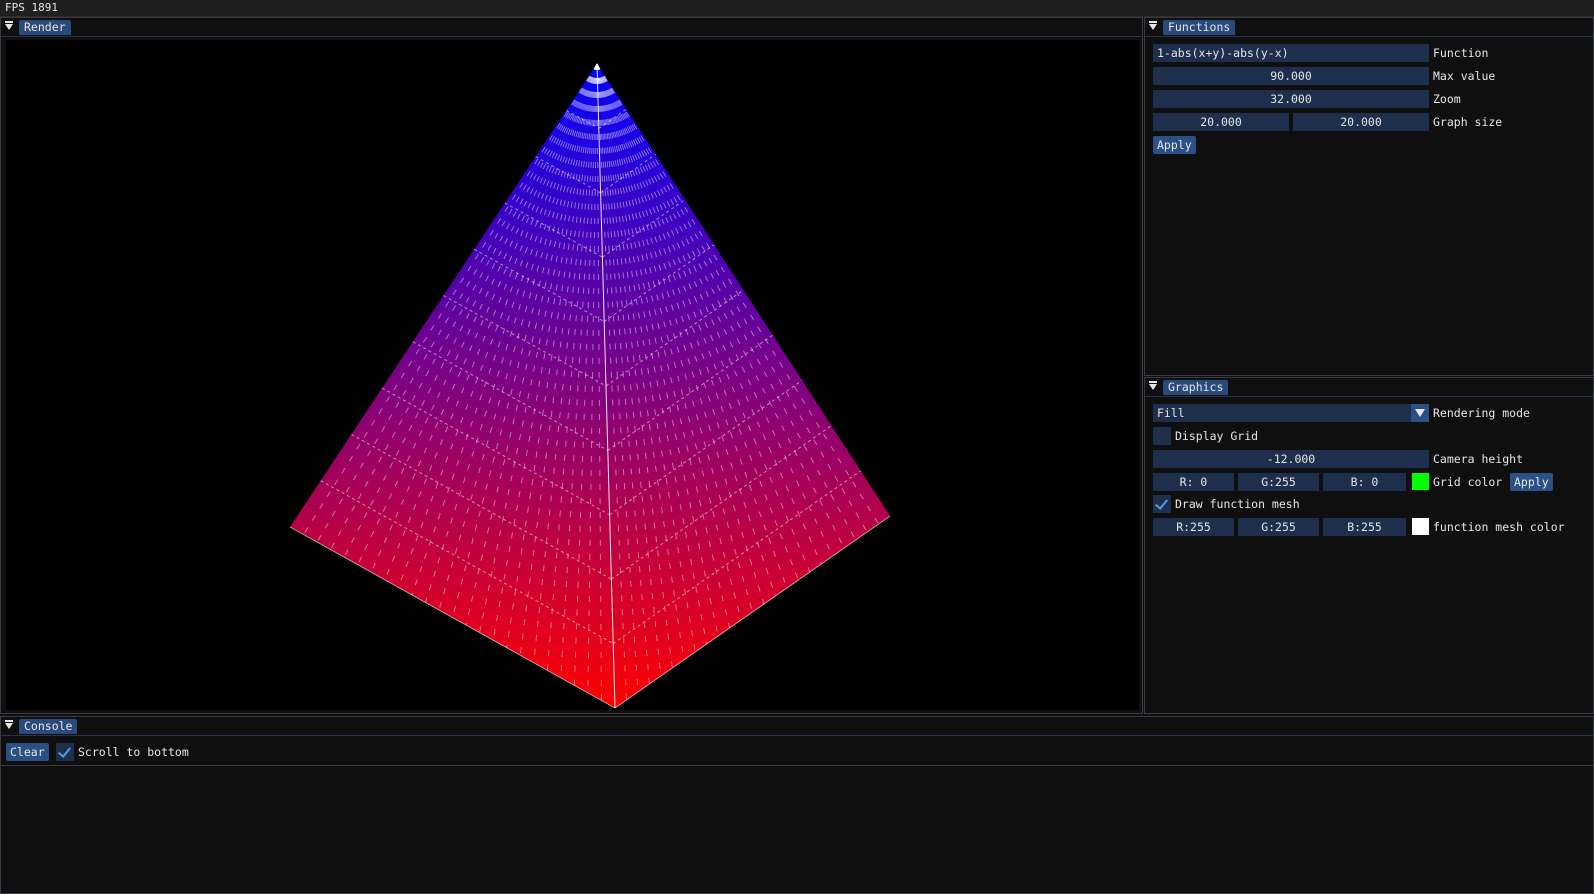  What do you see at coordinates (65, 752) in the screenshot?
I see `scroll-to-bottom-checkbox` at bounding box center [65, 752].